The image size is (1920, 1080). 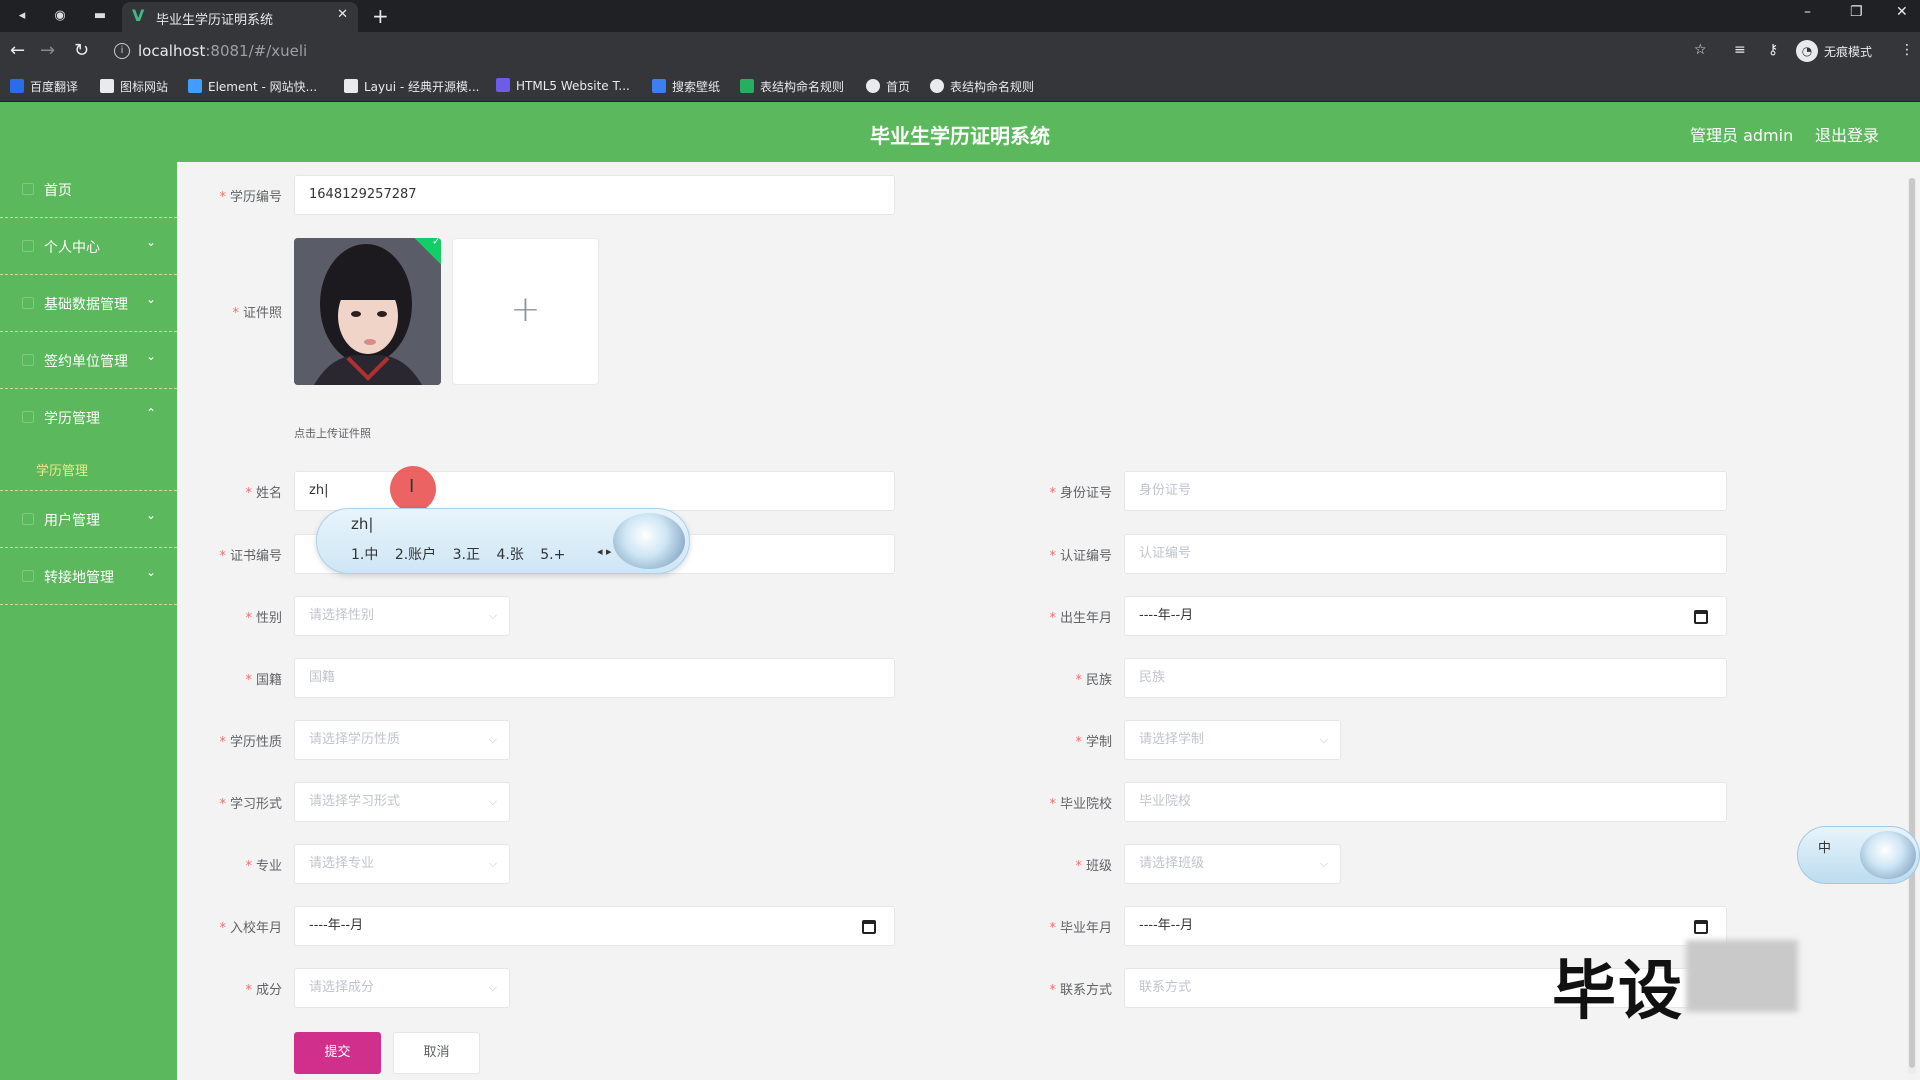 I want to click on ime-candidate: 3.正, so click(x=466, y=555).